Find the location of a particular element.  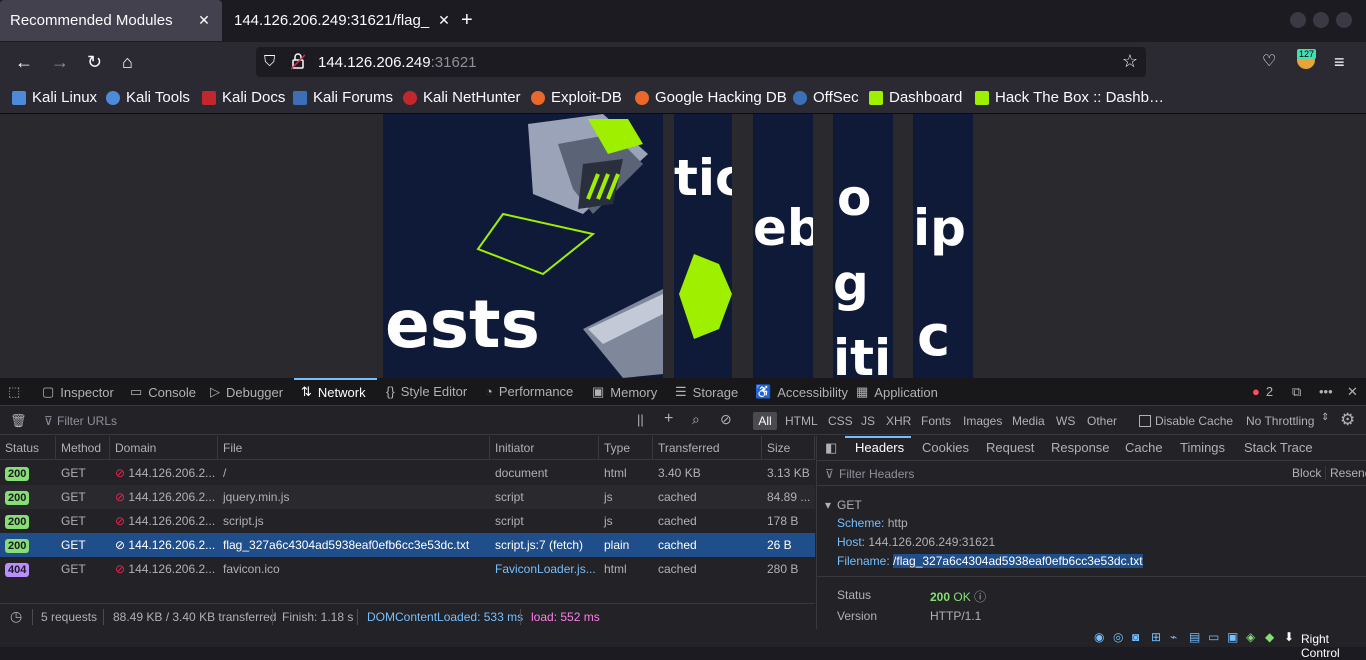

tab-timings: Timings is located at coordinates (1202, 448).